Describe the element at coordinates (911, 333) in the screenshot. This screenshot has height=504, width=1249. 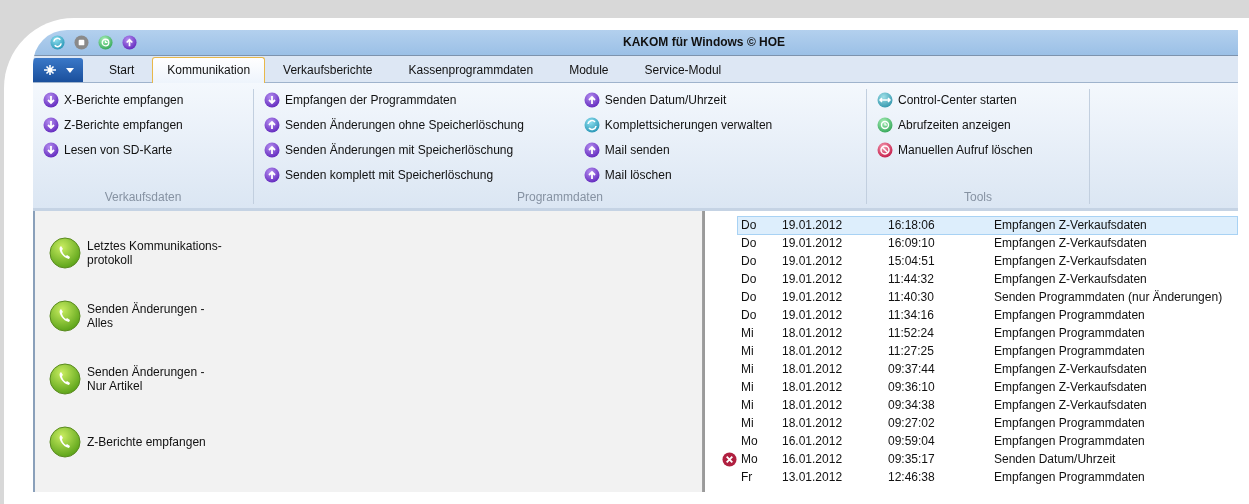
I see `table-cell-text: 11:52:24` at that location.